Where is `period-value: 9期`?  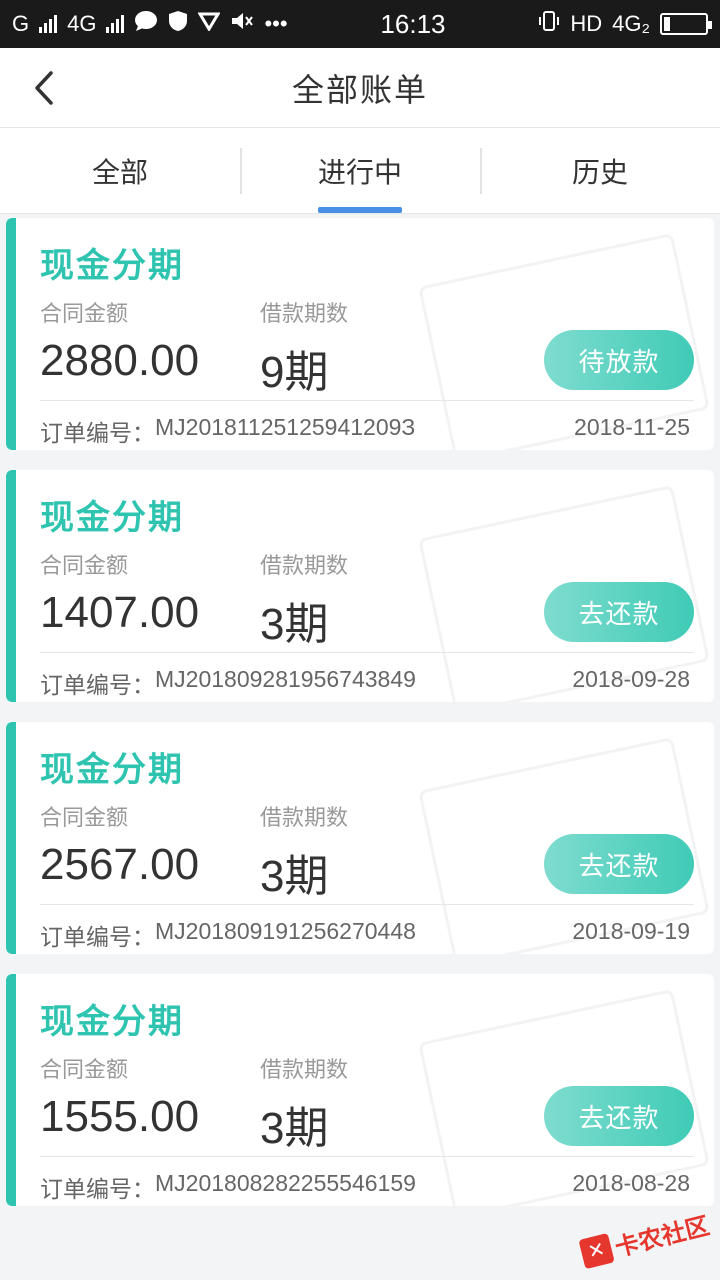 period-value: 9期 is located at coordinates (294, 372).